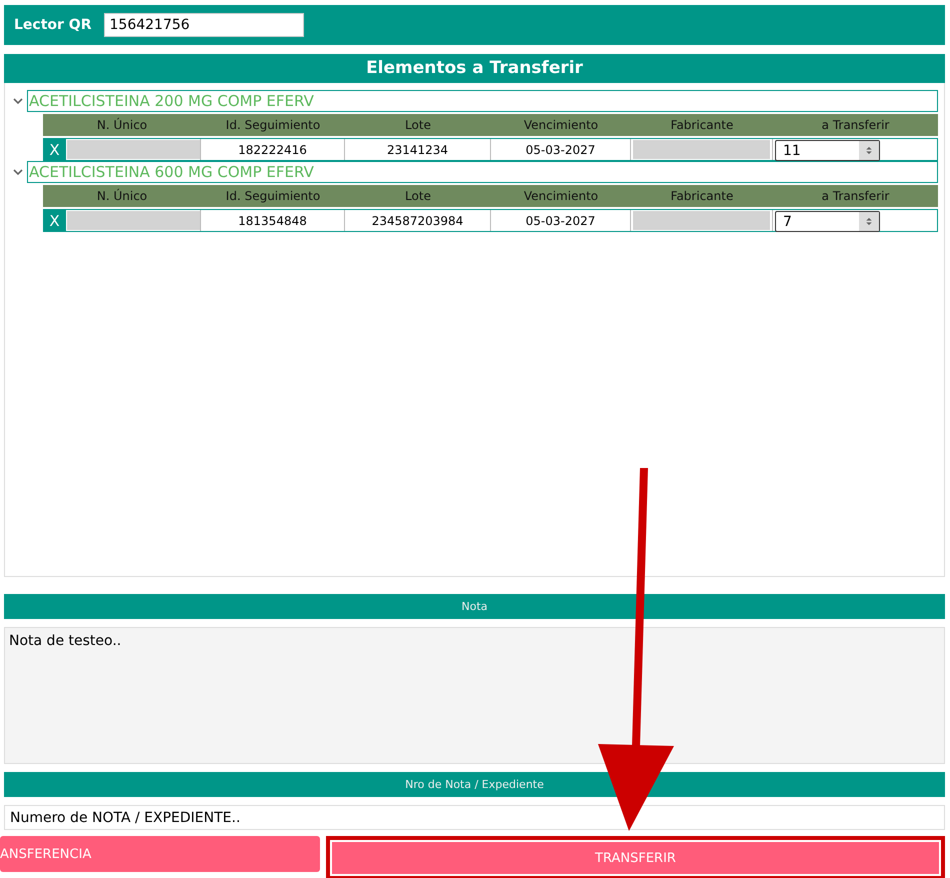  What do you see at coordinates (482, 101) in the screenshot?
I see `product-name: ACETILCISTEINA 200 MG COMP EFERV` at bounding box center [482, 101].